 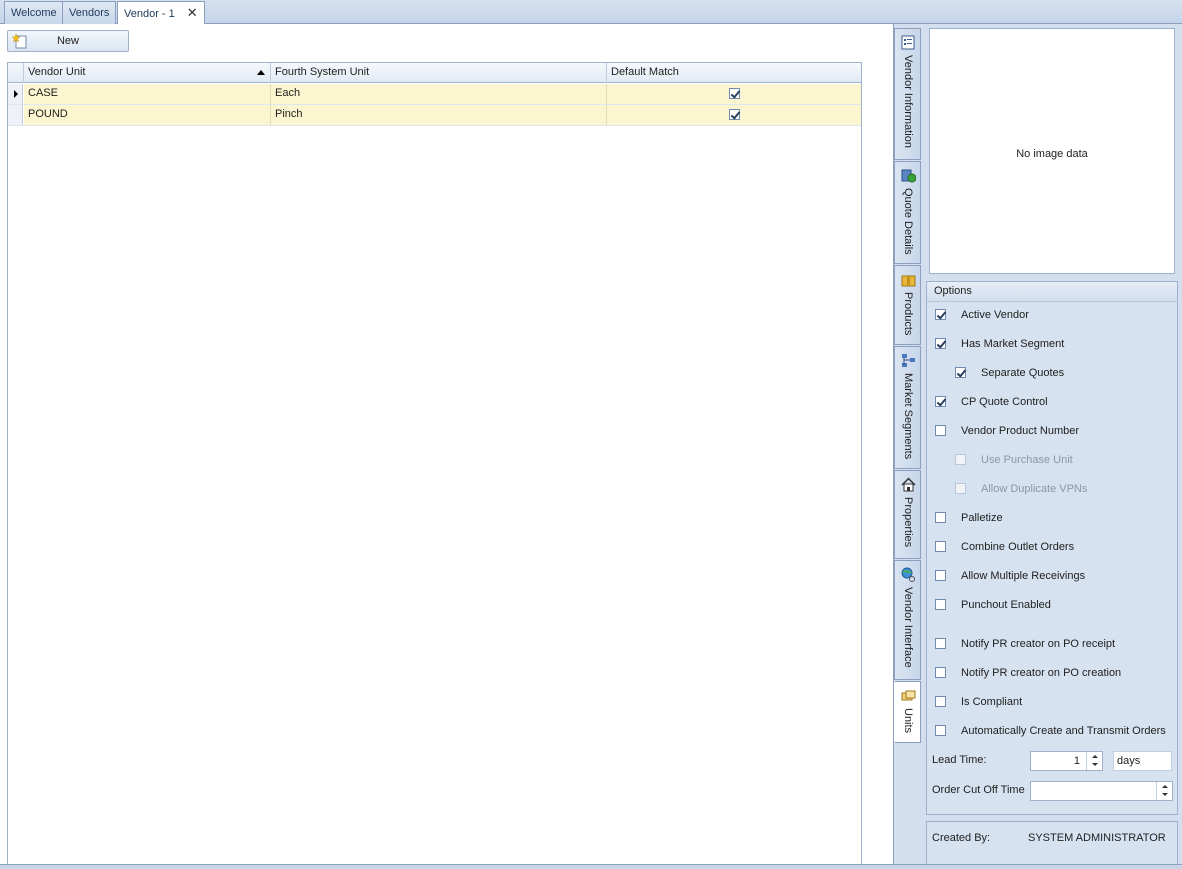 What do you see at coordinates (908, 101) in the screenshot?
I see `side-tab-label: Vendor Information` at bounding box center [908, 101].